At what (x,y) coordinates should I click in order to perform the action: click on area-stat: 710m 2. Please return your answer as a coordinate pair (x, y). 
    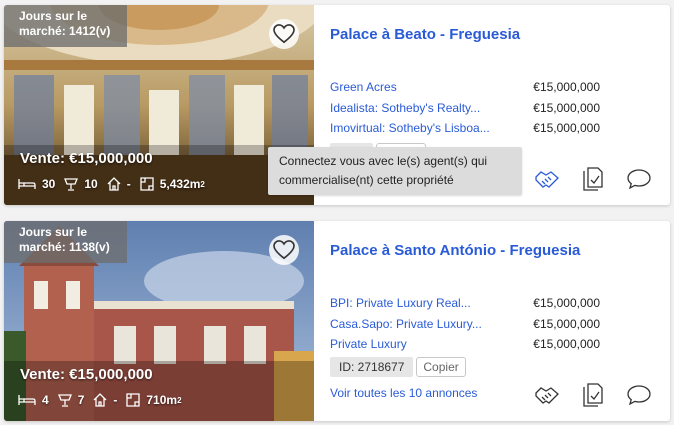
    Looking at the image, I should click on (154, 400).